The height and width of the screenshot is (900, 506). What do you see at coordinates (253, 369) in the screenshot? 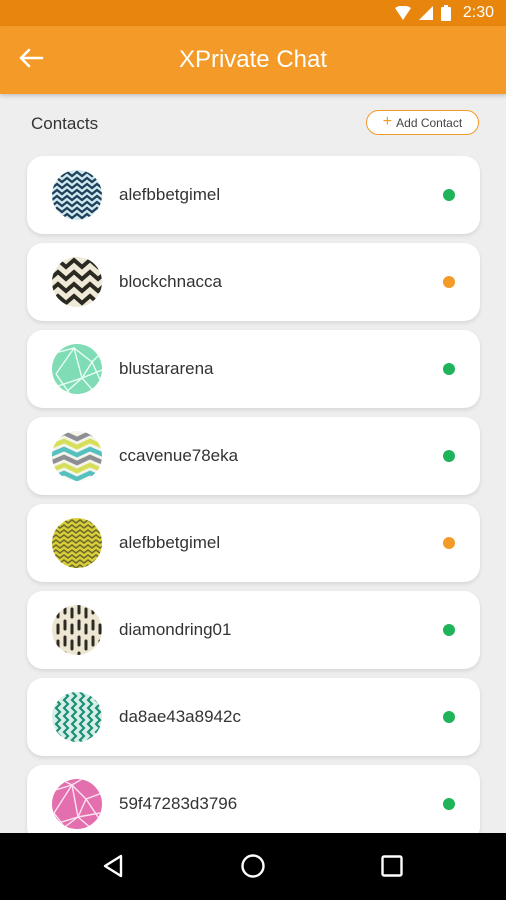
I see `contact-card: blustararena` at bounding box center [253, 369].